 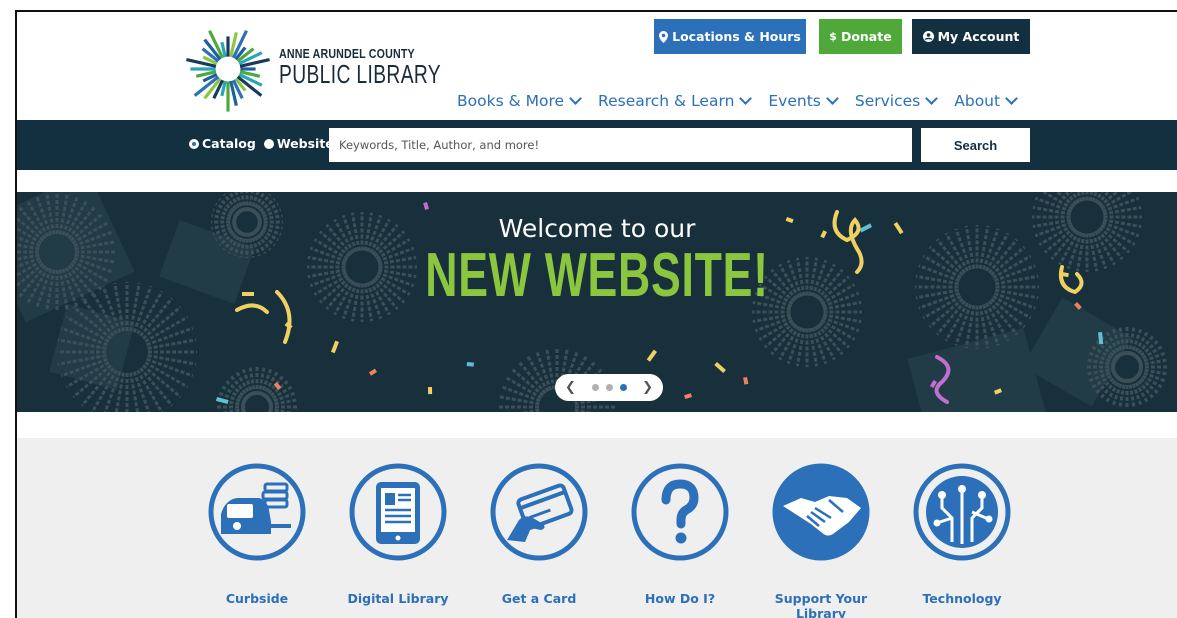 I want to click on logo-line-2: PUBLIC LIBRARY, so click(x=360, y=74).